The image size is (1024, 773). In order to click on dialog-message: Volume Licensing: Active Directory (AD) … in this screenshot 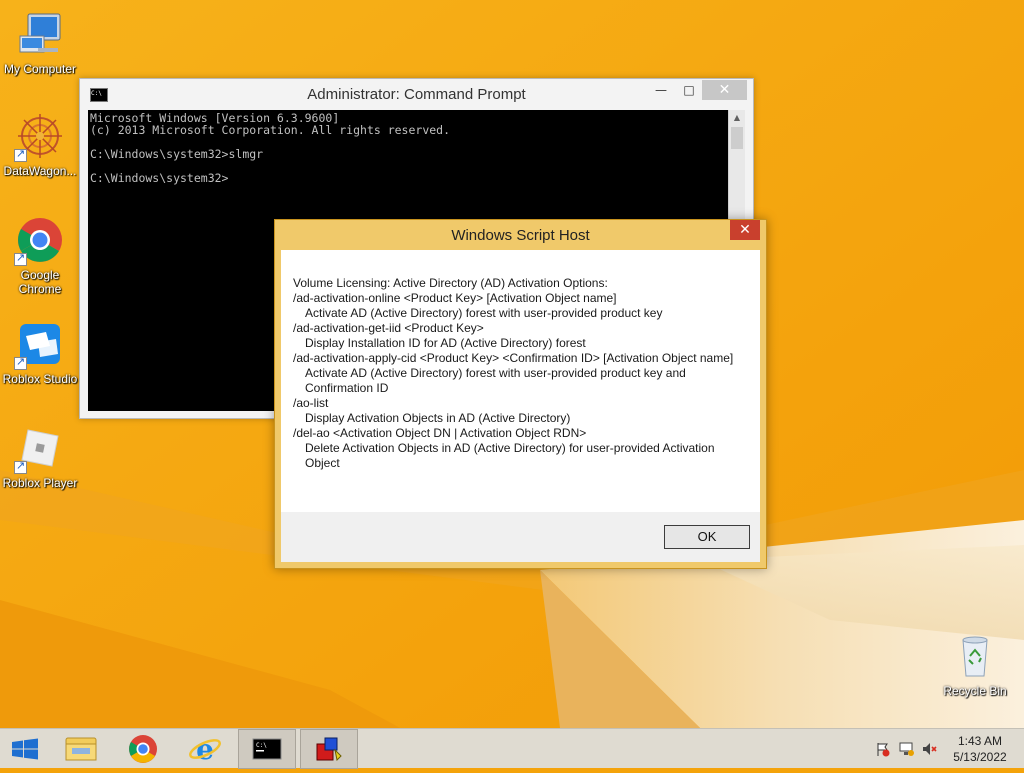, I will do `click(518, 373)`.